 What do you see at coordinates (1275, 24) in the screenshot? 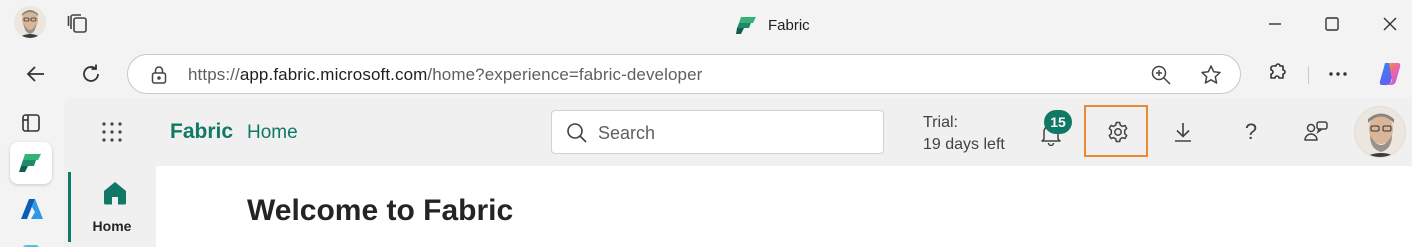
I see `minimize-icon` at bounding box center [1275, 24].